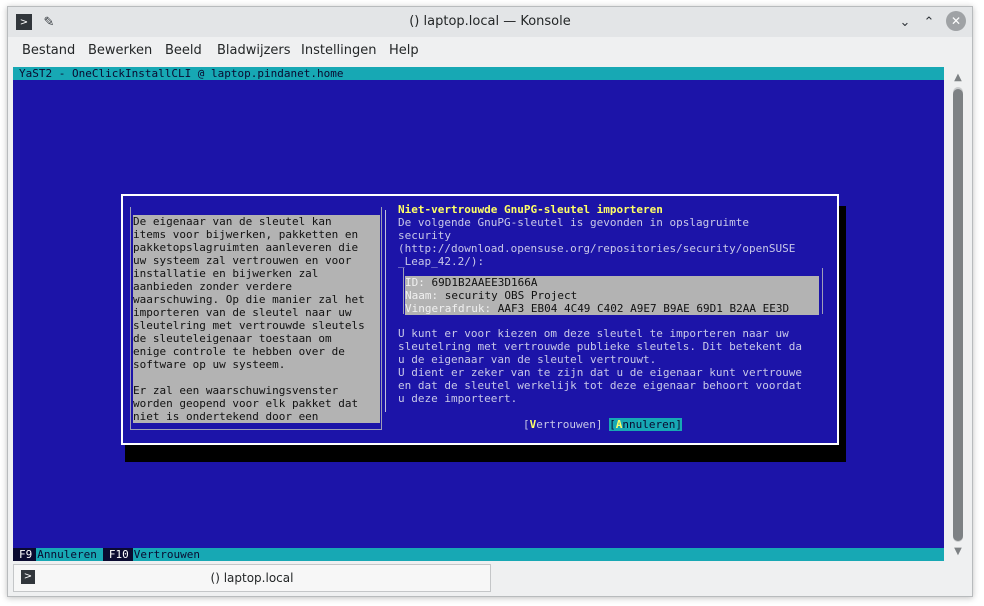 The width and height of the screenshot is (984, 606). What do you see at coordinates (484, 282) in the screenshot?
I see `key-id-value: 69D1B2AAEE3D166A` at bounding box center [484, 282].